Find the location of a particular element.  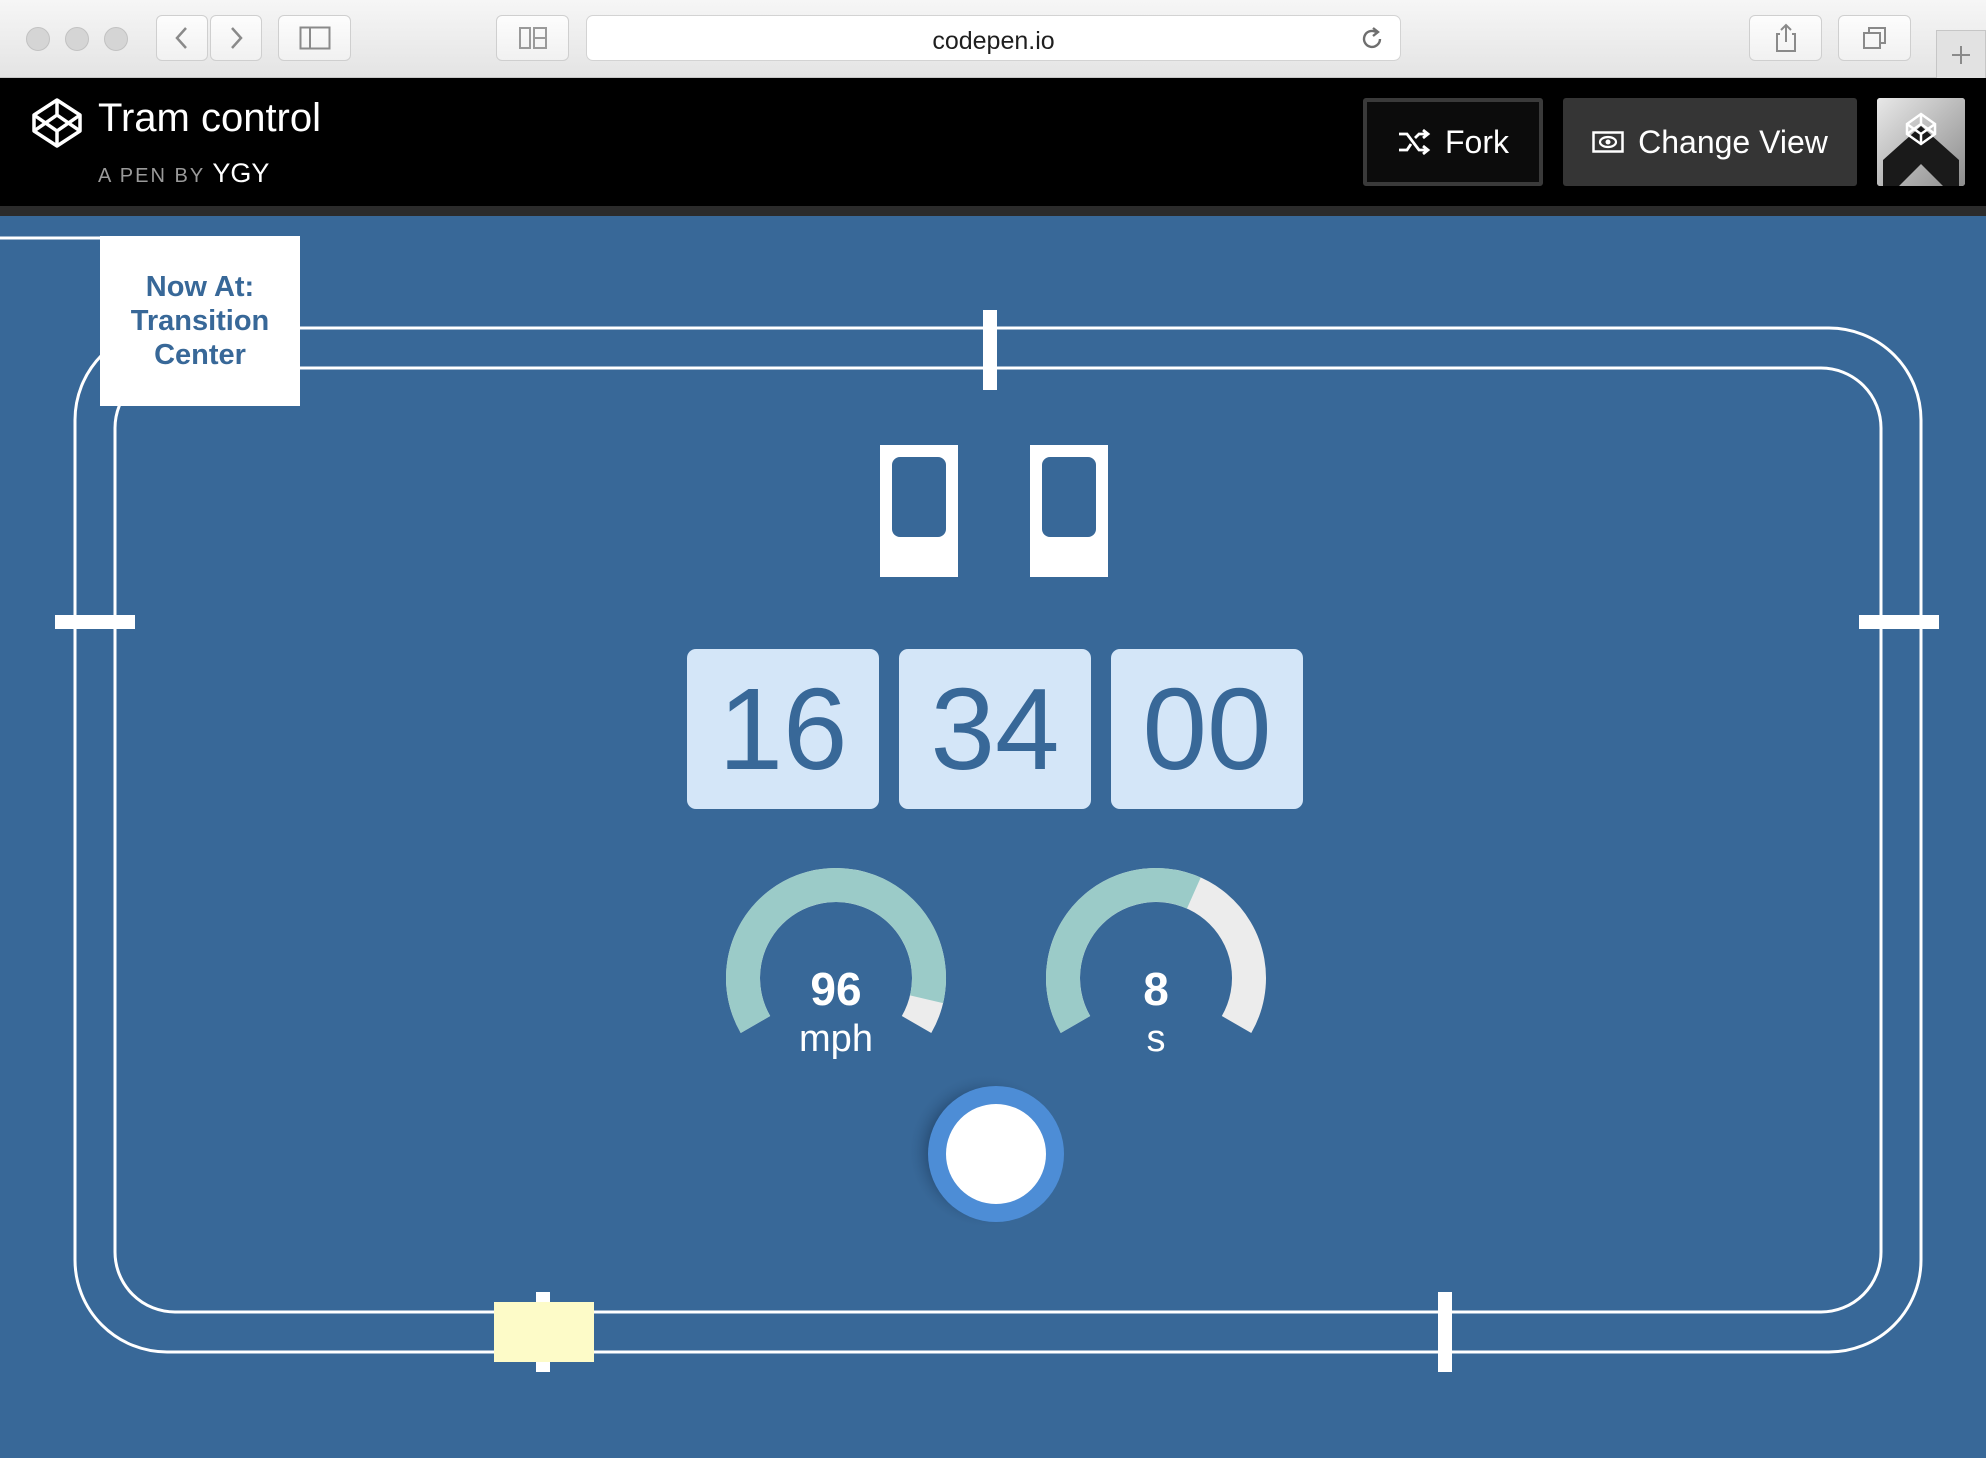

sidebar-icon is located at coordinates (314, 38).